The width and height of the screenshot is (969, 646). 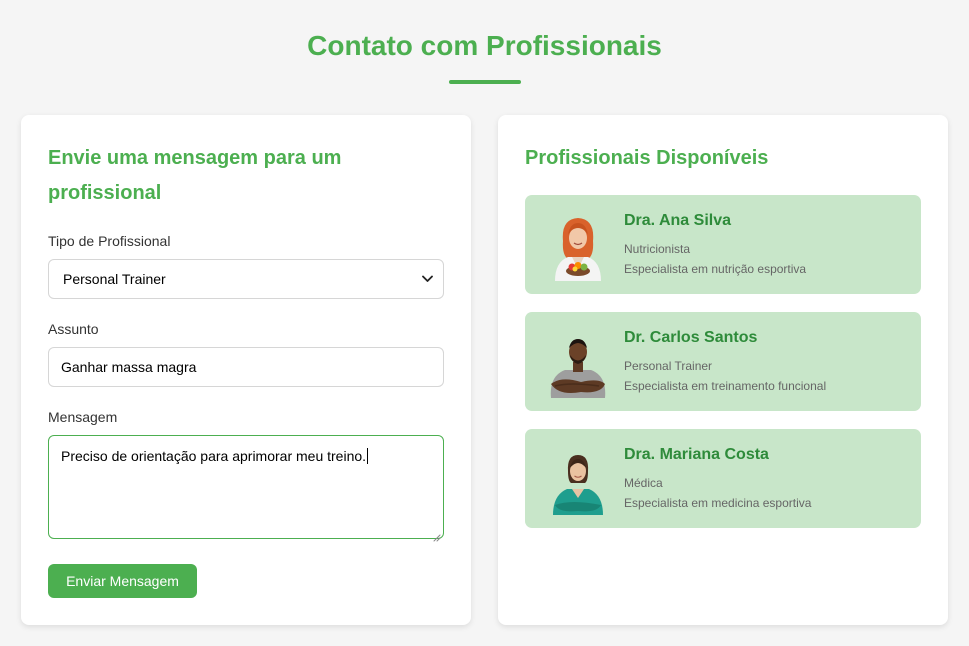 I want to click on resize-handle-icon, so click(x=436, y=534).